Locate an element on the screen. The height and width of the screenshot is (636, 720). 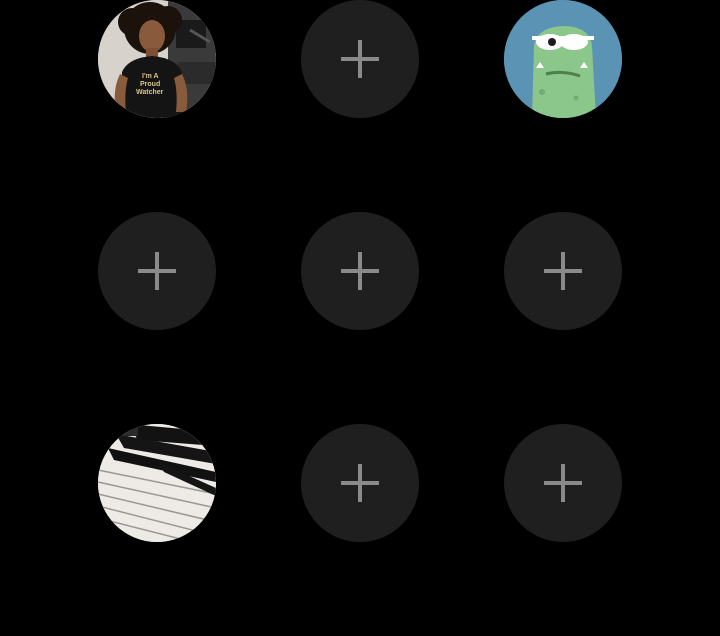
piano-keys-photo is located at coordinates (157, 483).